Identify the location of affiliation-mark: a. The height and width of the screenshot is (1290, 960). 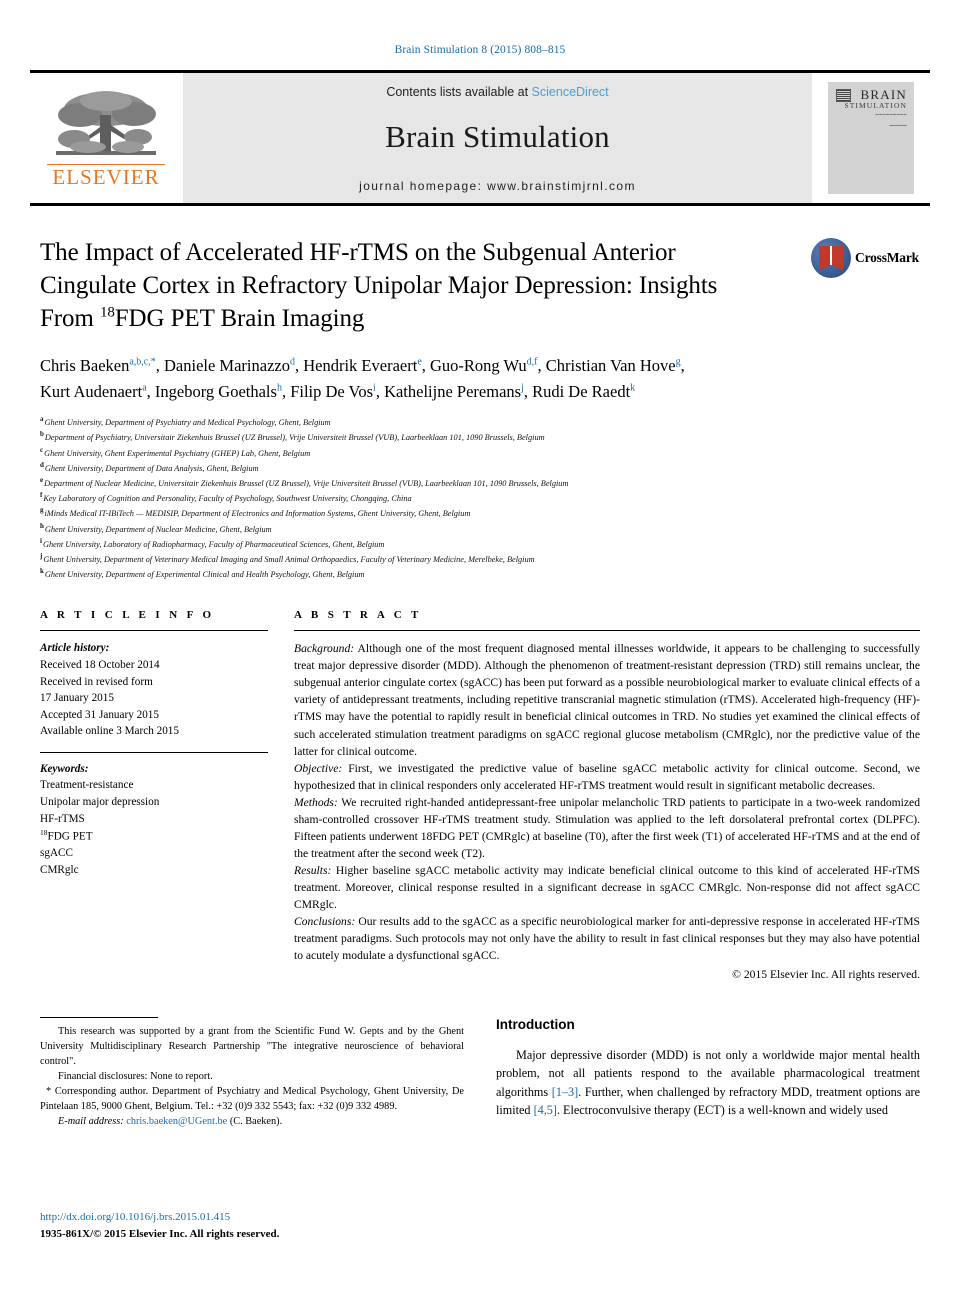
(42, 419).